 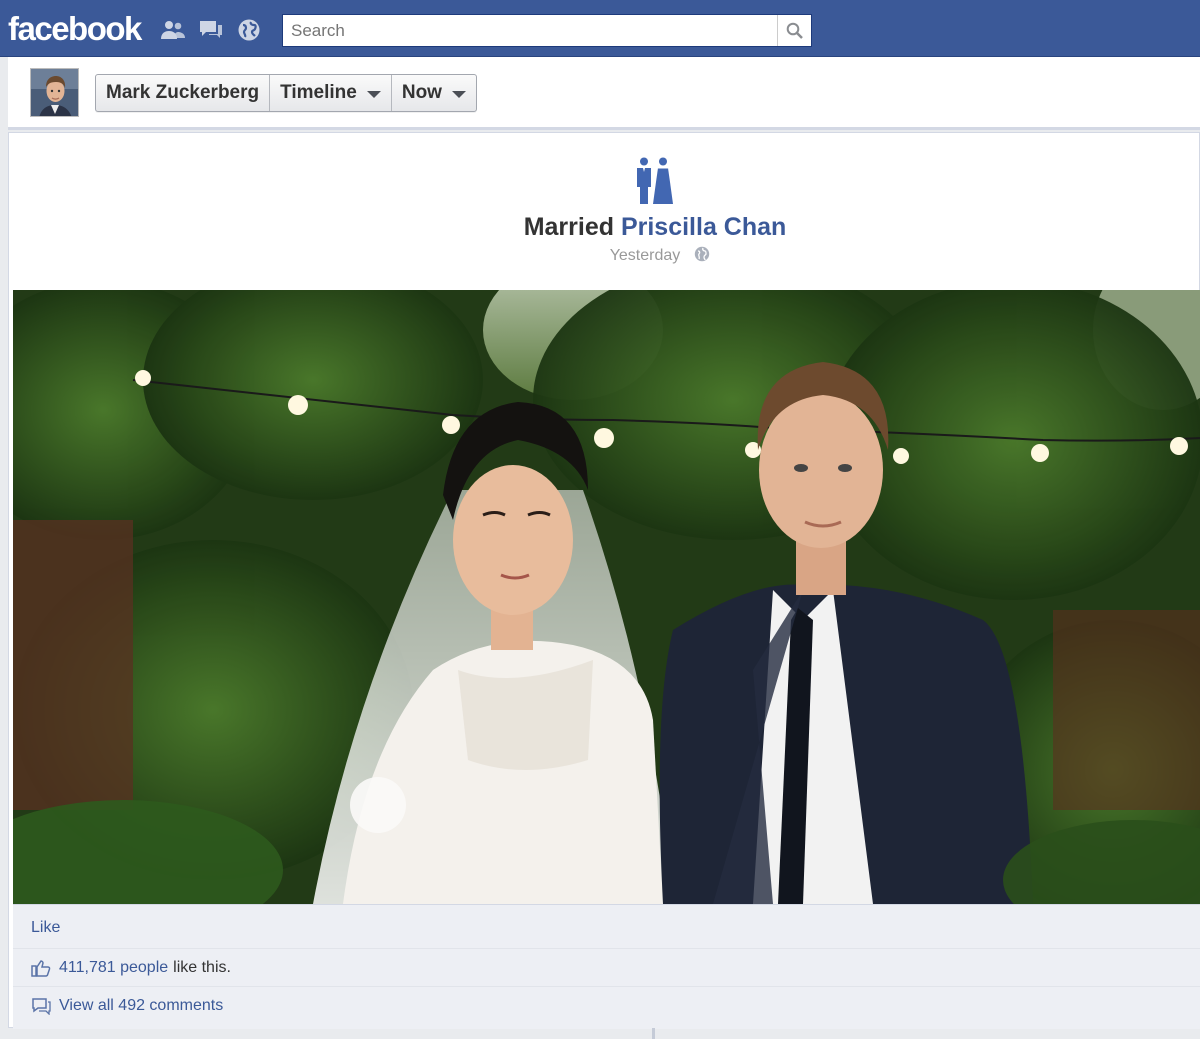 I want to click on crumb-profile-name-label: Mark Zuckerberg, so click(x=183, y=92).